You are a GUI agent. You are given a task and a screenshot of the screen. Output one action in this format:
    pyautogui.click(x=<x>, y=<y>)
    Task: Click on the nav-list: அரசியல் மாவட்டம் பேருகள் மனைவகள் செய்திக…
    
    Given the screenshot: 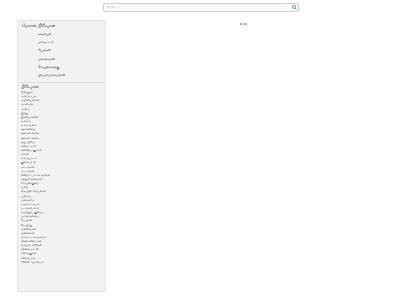 What is the action you would take?
    pyautogui.click(x=68, y=54)
    